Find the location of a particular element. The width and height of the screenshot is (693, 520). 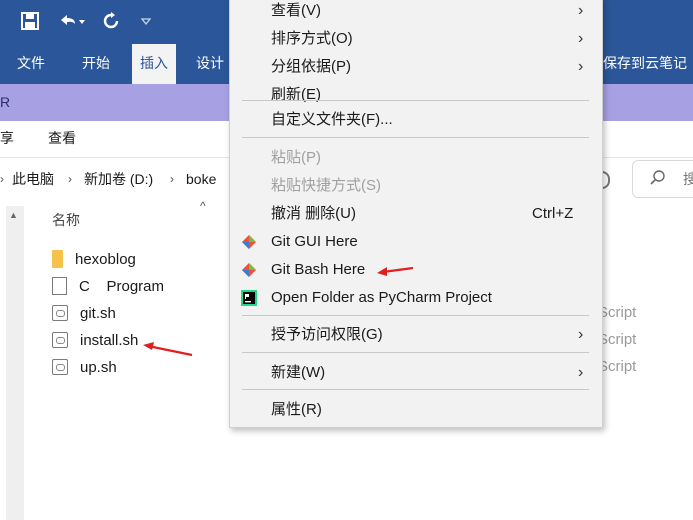

file-row-git-sh: git.sh is located at coordinates (84, 313).